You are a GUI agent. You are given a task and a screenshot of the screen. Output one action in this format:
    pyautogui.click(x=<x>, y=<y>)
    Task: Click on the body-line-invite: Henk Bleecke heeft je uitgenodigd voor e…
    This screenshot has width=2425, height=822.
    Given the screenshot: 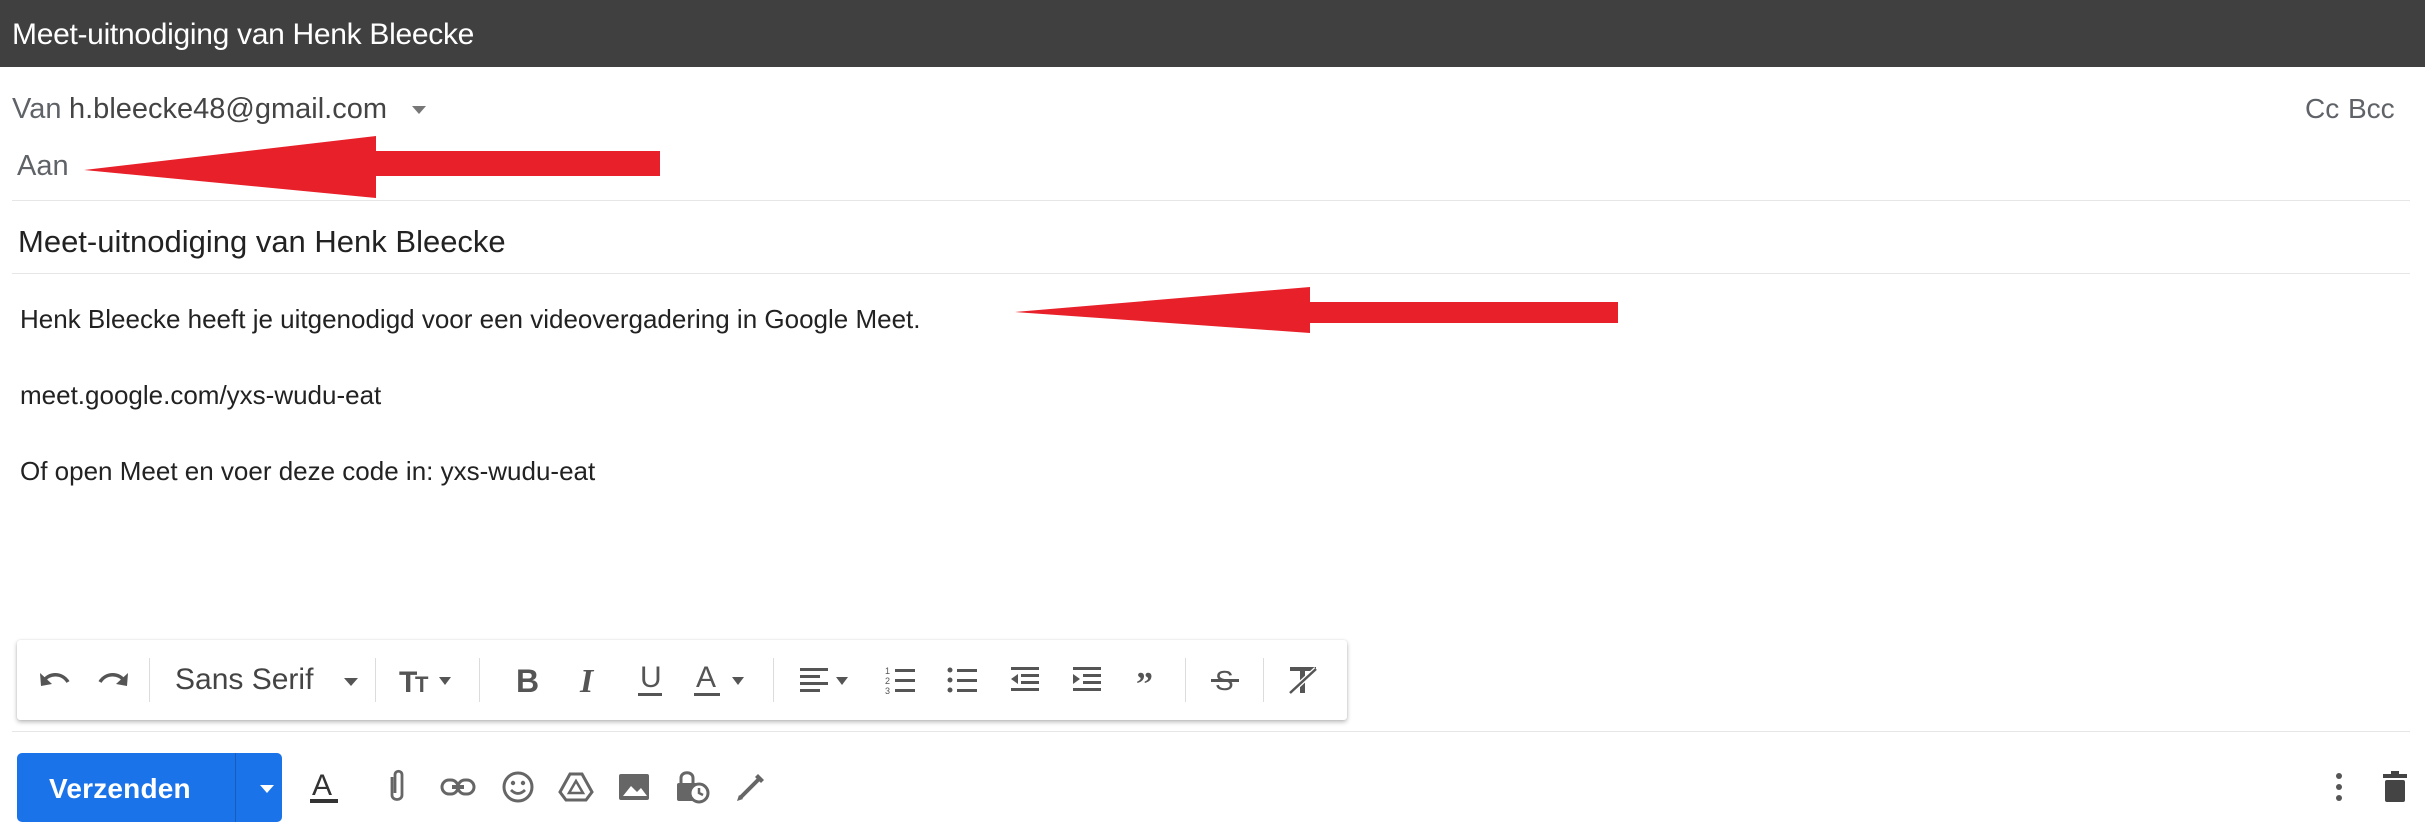 What is the action you would take?
    pyautogui.click(x=470, y=319)
    